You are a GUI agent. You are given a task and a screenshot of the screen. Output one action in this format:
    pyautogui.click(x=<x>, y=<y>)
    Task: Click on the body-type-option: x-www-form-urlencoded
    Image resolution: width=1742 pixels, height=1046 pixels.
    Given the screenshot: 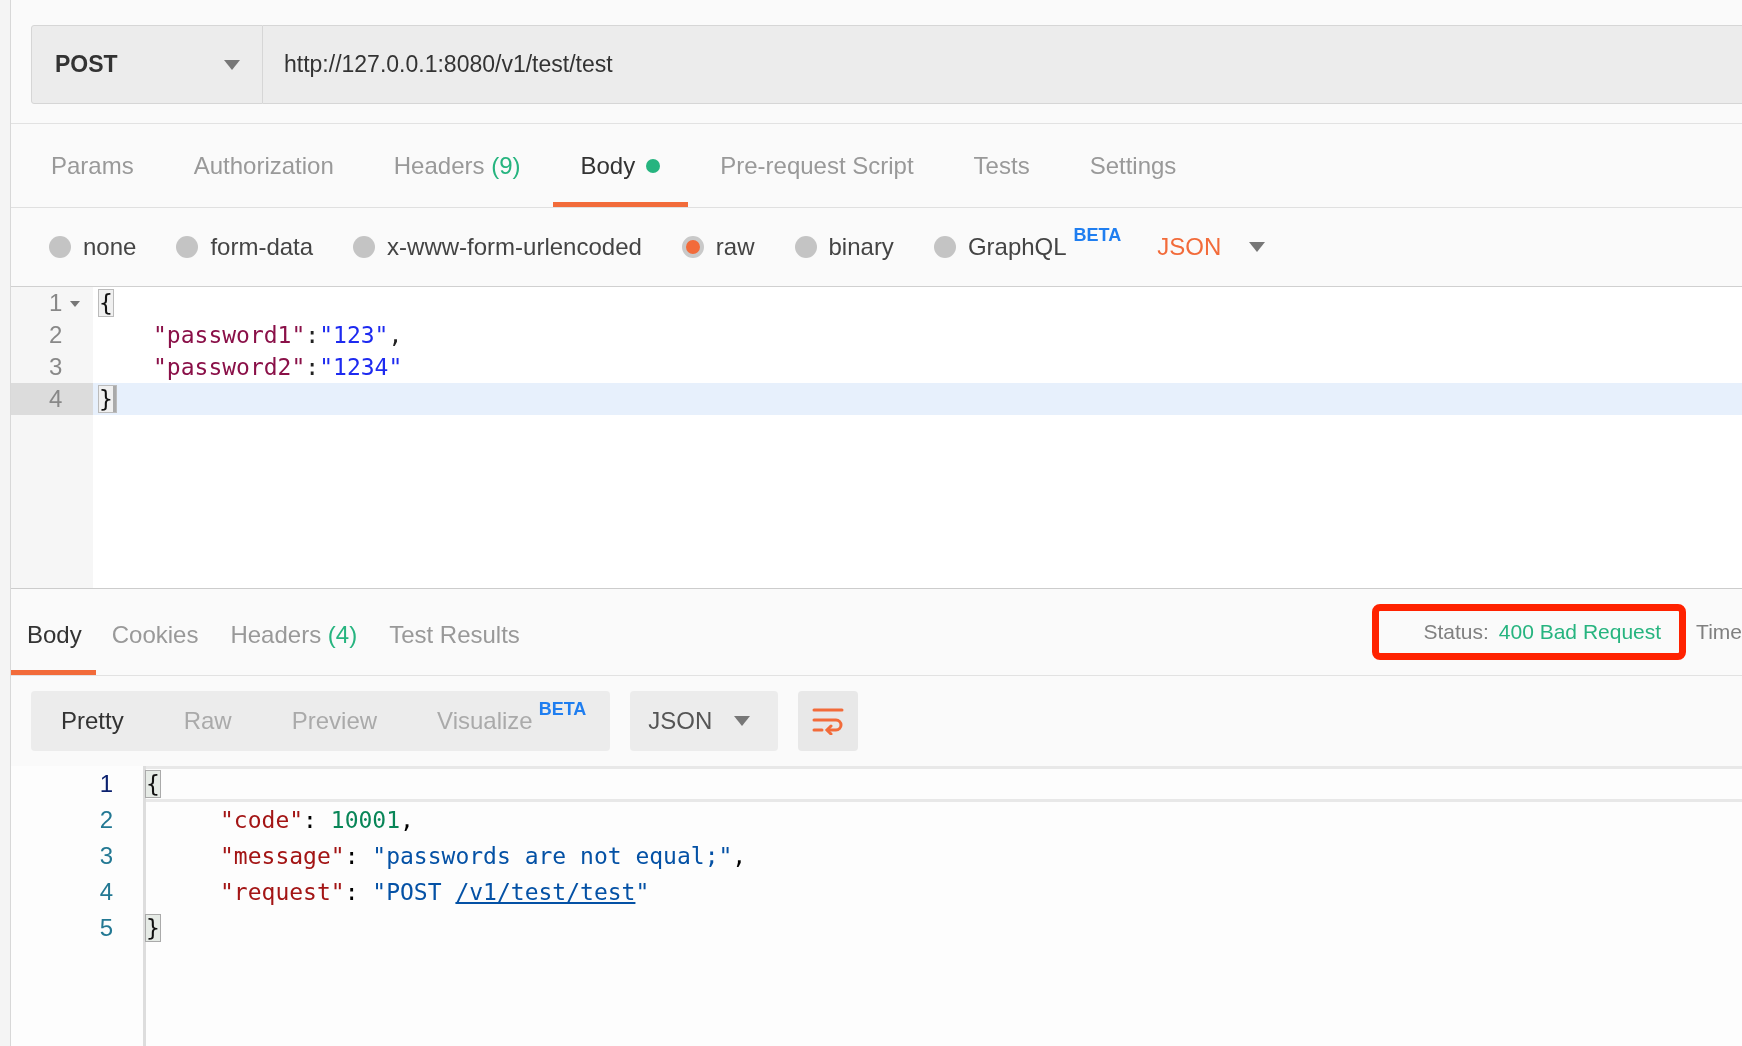 What is the action you would take?
    pyautogui.click(x=497, y=247)
    